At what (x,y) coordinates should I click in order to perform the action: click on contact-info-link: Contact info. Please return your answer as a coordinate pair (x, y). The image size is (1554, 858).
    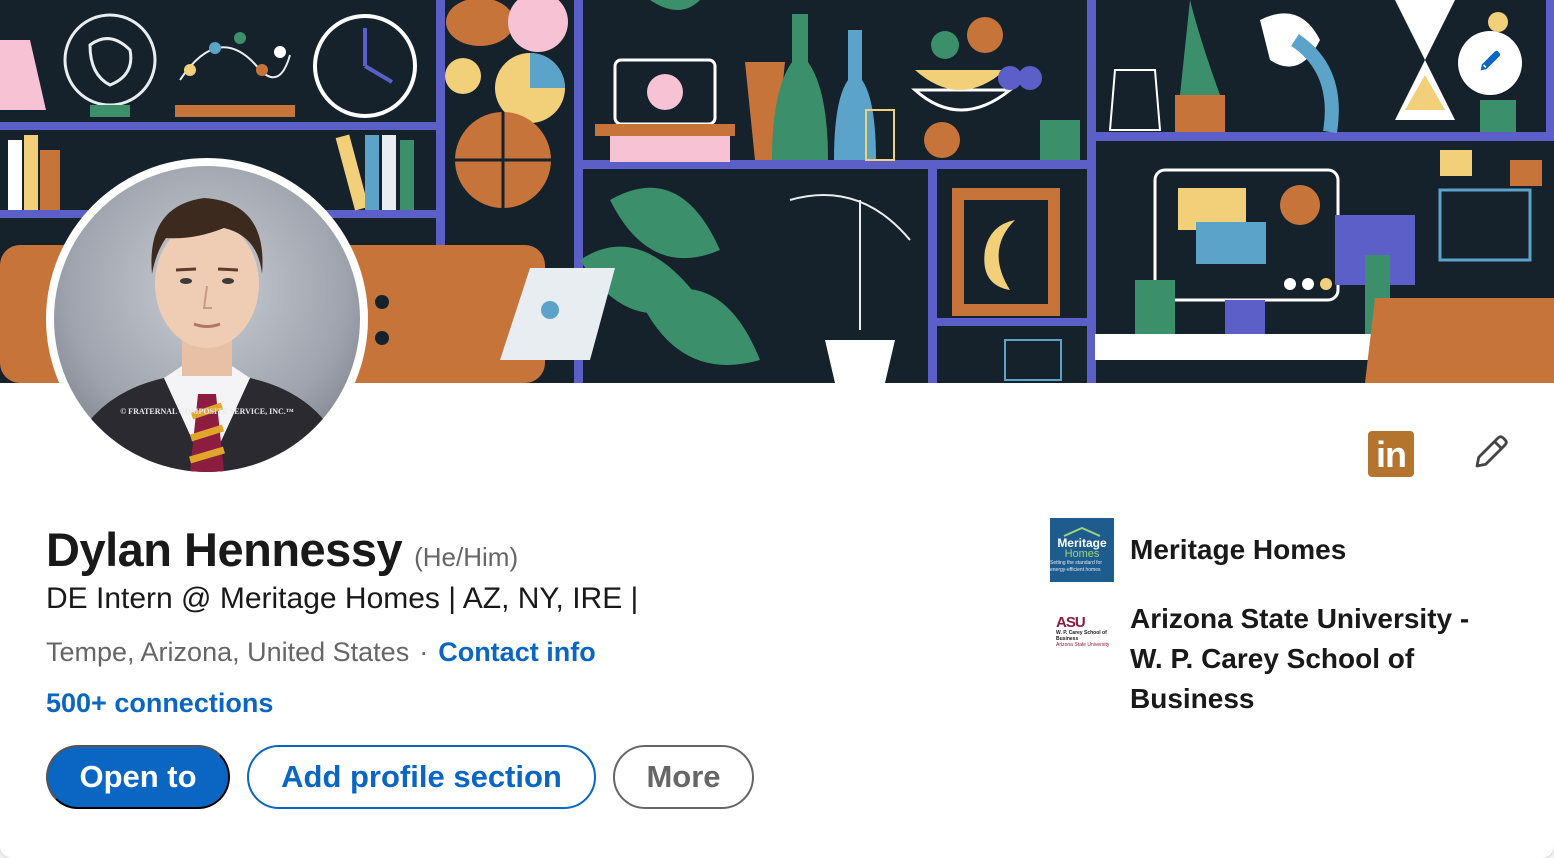
    Looking at the image, I should click on (516, 652).